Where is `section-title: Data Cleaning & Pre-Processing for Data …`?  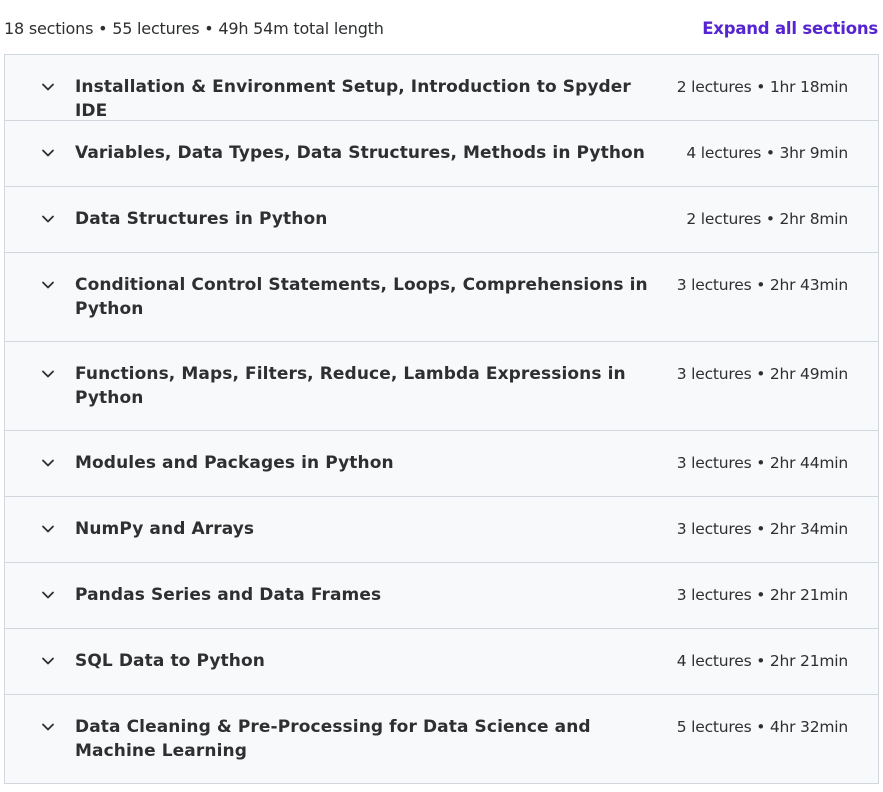 section-title: Data Cleaning & Pre-Processing for Data … is located at coordinates (333, 739).